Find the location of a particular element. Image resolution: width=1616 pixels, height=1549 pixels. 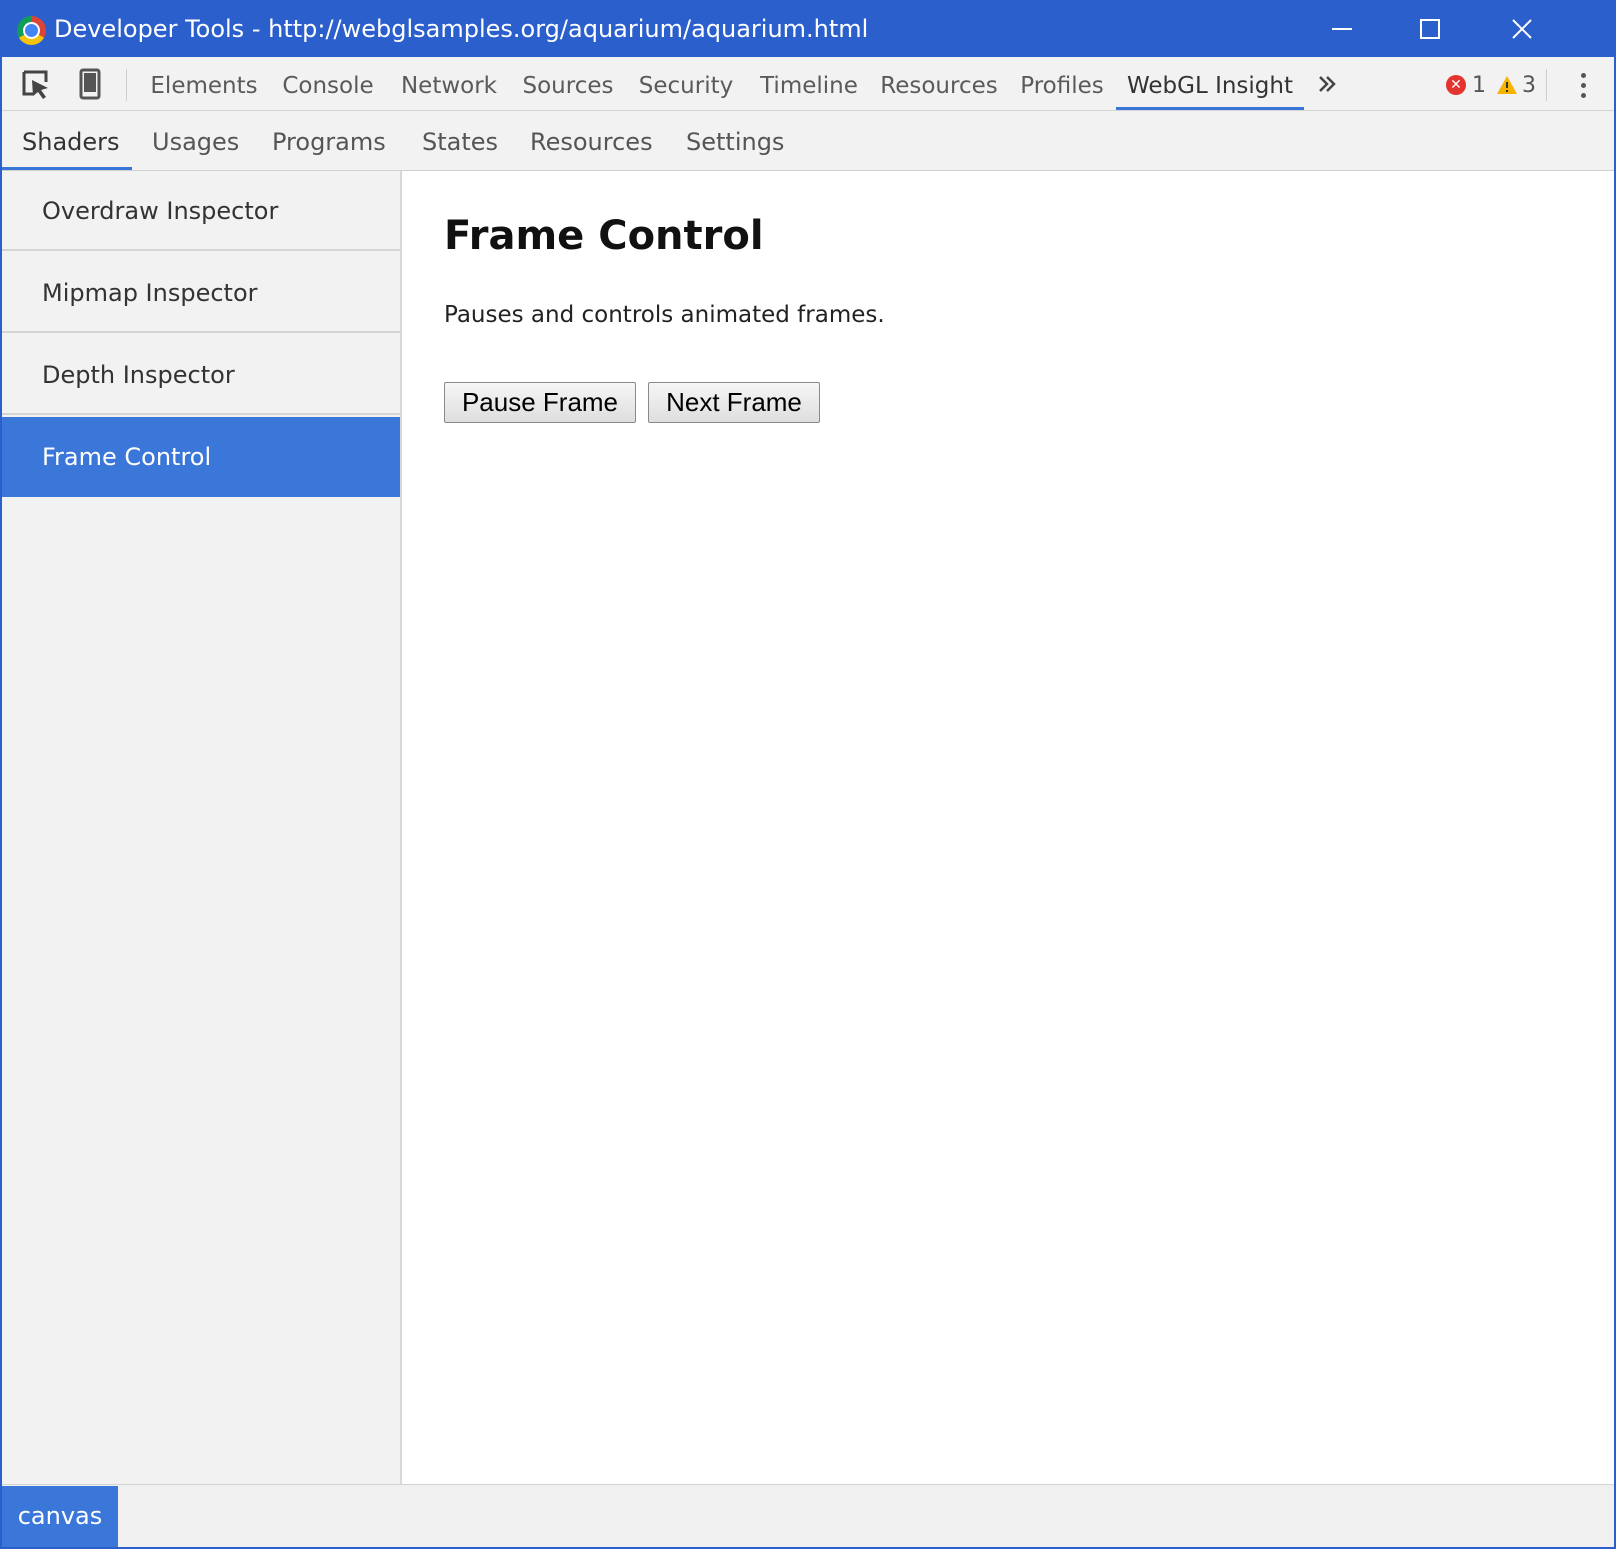

tab-network: Network is located at coordinates (449, 83).